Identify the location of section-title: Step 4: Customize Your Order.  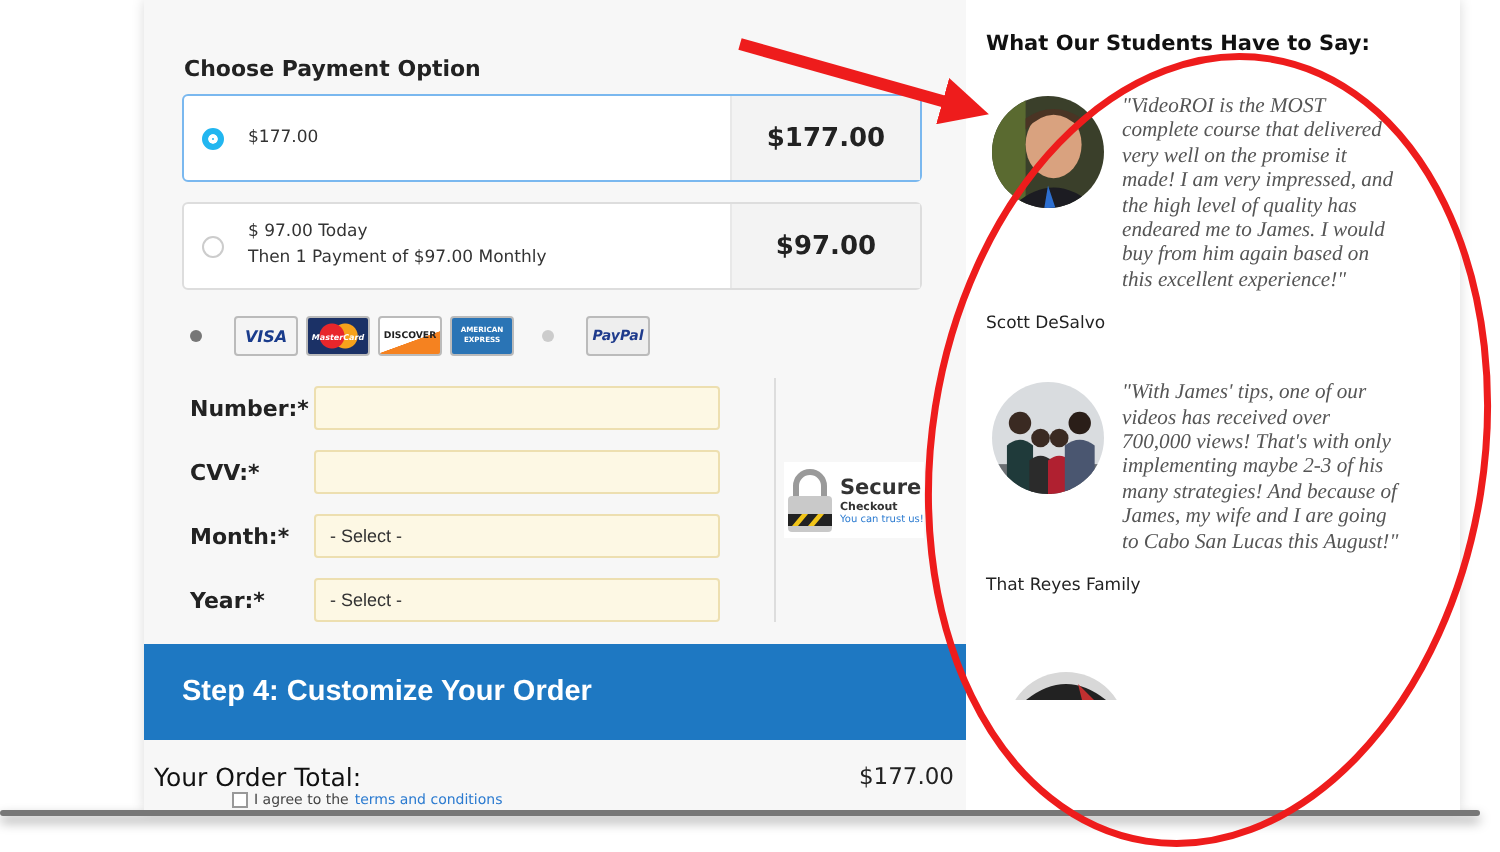
(387, 692).